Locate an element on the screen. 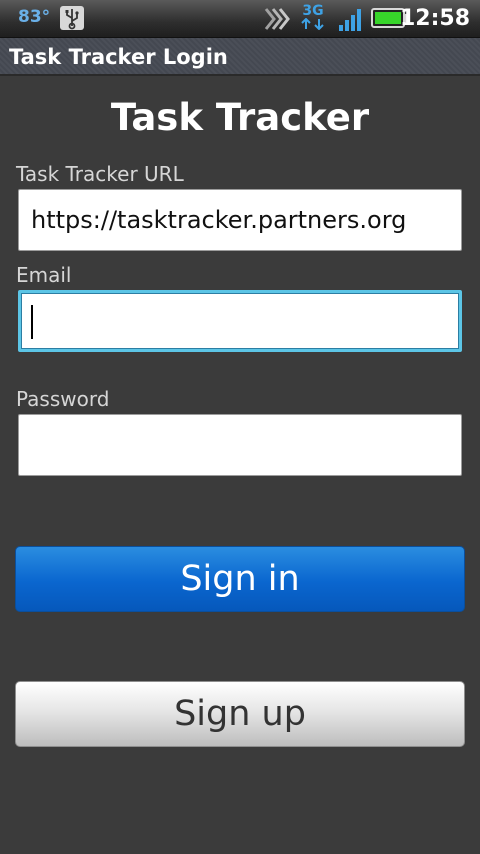 The image size is (480, 854). url-label: Task Tracker URL is located at coordinates (100, 174).